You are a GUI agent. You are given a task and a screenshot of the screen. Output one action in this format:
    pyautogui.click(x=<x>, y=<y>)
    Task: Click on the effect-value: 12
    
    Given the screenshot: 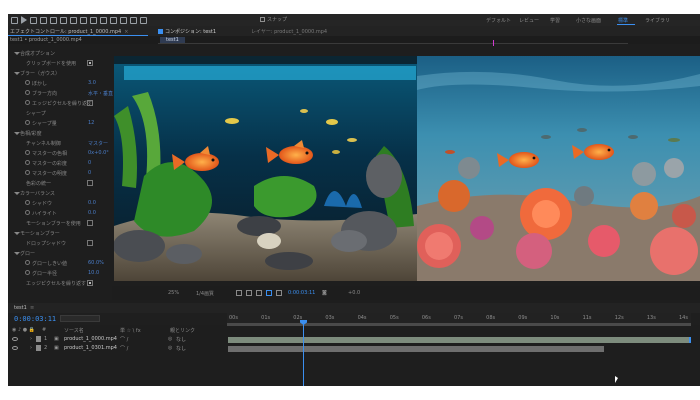 What is the action you would take?
    pyautogui.click(x=91, y=123)
    